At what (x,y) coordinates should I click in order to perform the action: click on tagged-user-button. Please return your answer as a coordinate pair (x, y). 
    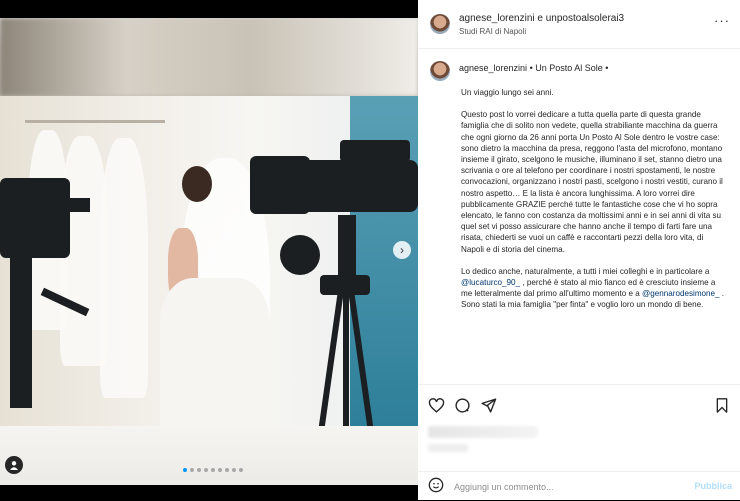
    Looking at the image, I should click on (14, 465).